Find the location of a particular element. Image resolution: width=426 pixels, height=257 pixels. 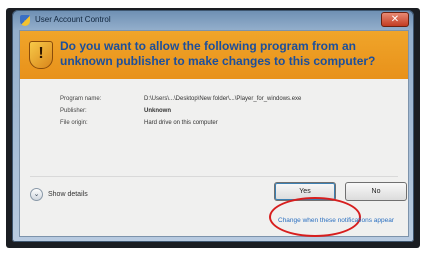

file-origin-value: Hard drive on this computer is located at coordinates (181, 123).